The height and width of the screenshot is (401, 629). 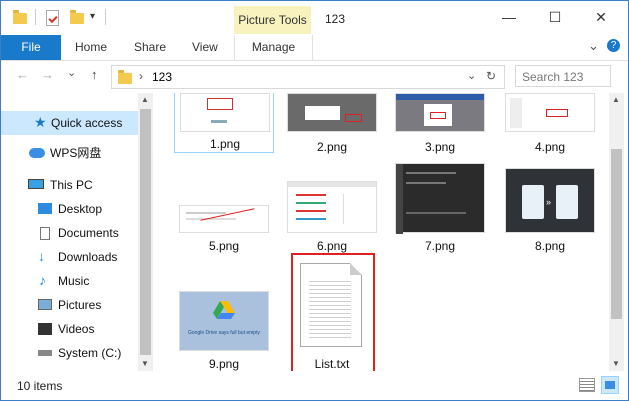 I want to click on breadcrumb-chevron: ›, so click(x=141, y=76).